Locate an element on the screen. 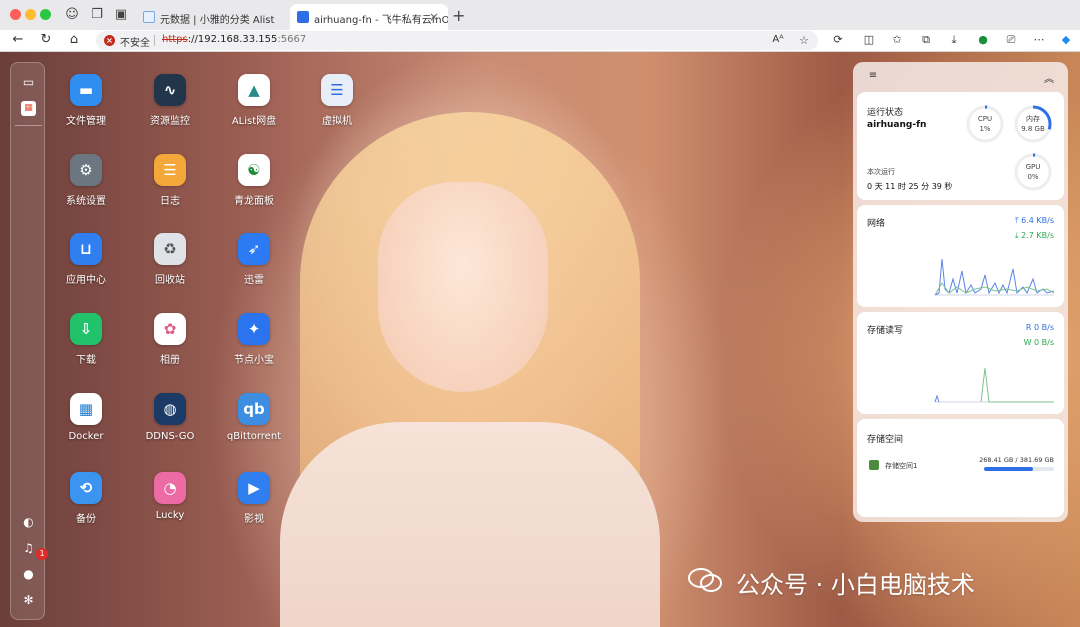 Image resolution: width=1080 pixels, height=627 pixels. app-gear: ⚙ 系统设置 is located at coordinates (86, 180).